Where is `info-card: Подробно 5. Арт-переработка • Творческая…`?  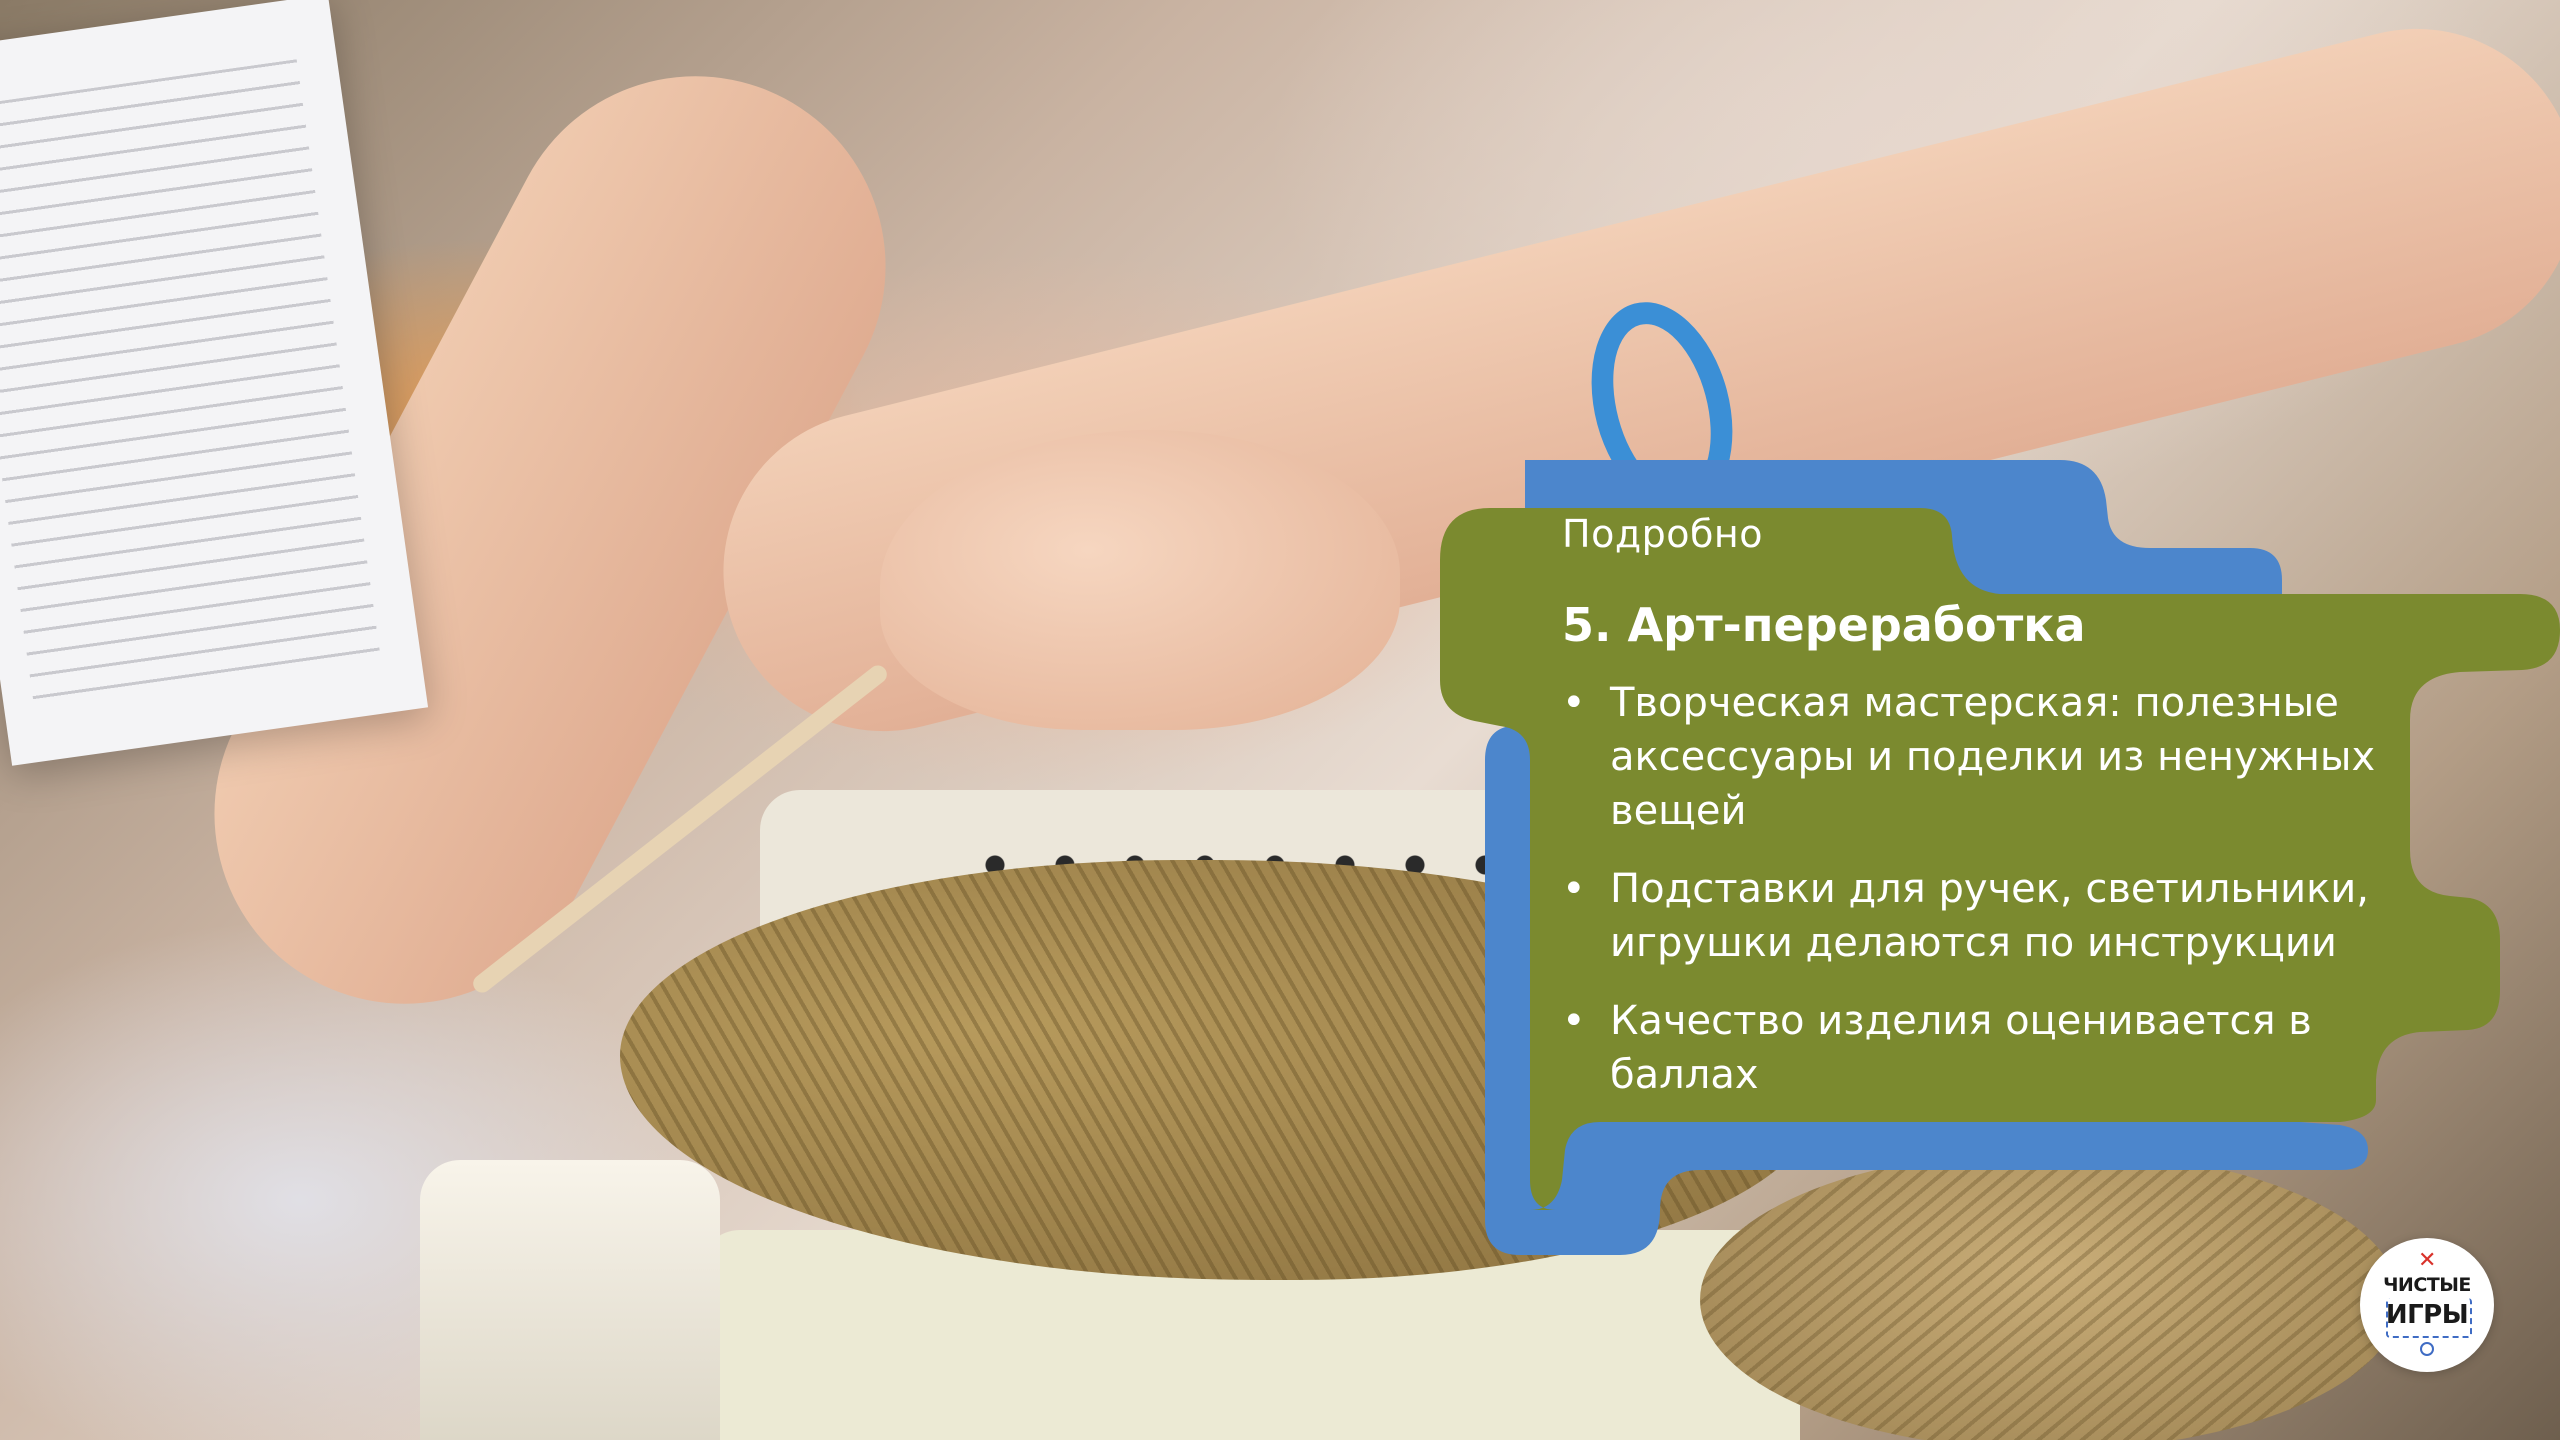 info-card: Подробно 5. Арт-переработка • Творческая… is located at coordinates (1992, 819).